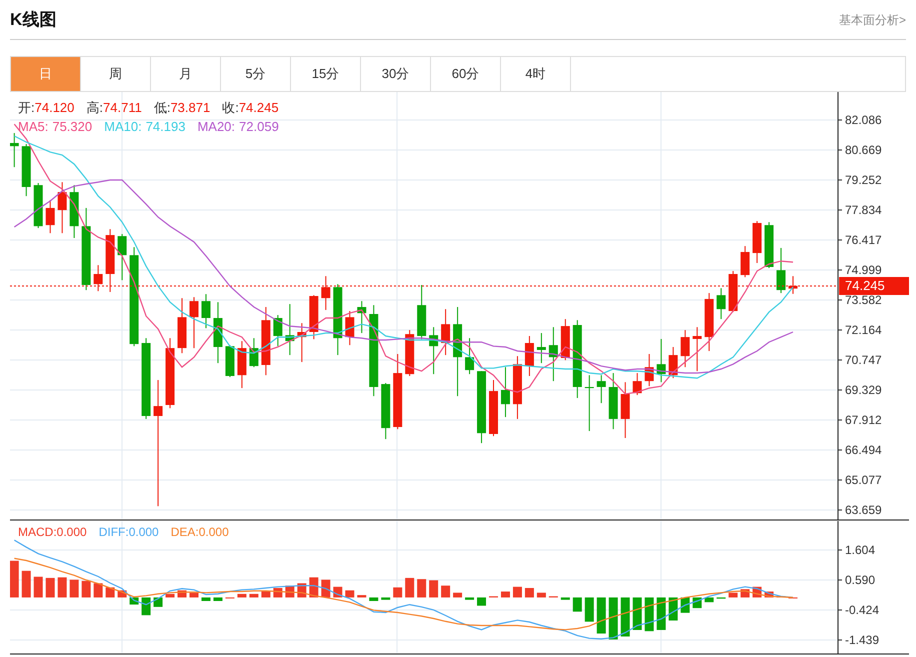 The image size is (916, 657). I want to click on legend-item: 低:73.871, so click(182, 108).